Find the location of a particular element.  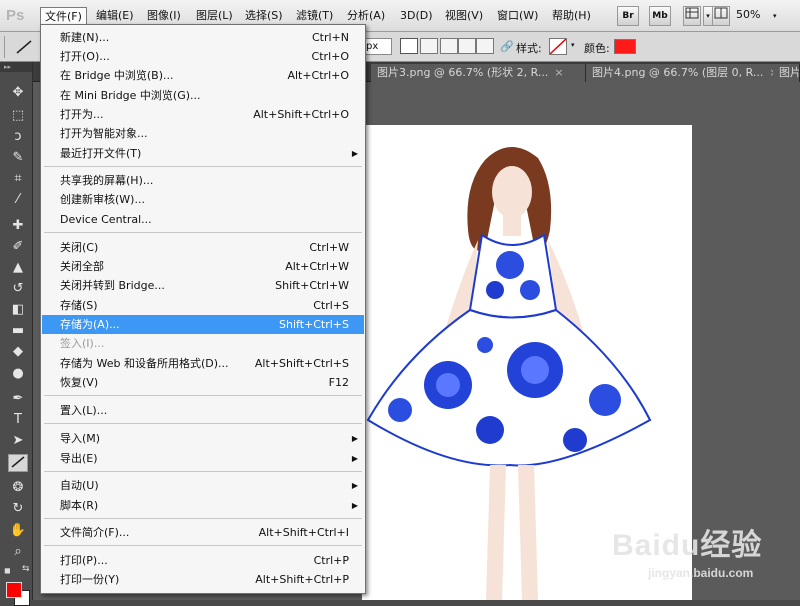

pen-tool-icon: ✒ is located at coordinates (18, 399).